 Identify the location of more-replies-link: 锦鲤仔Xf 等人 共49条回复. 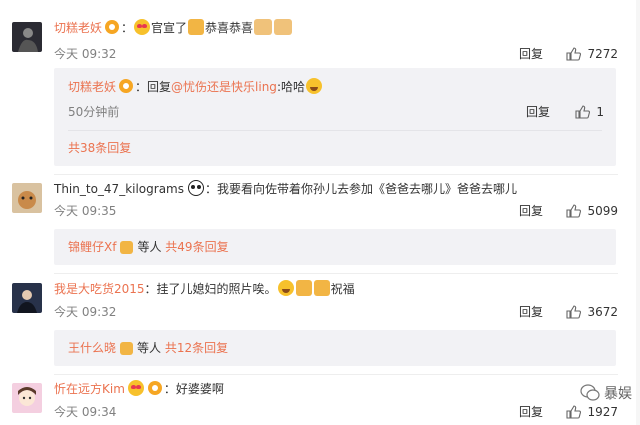
(148, 247).